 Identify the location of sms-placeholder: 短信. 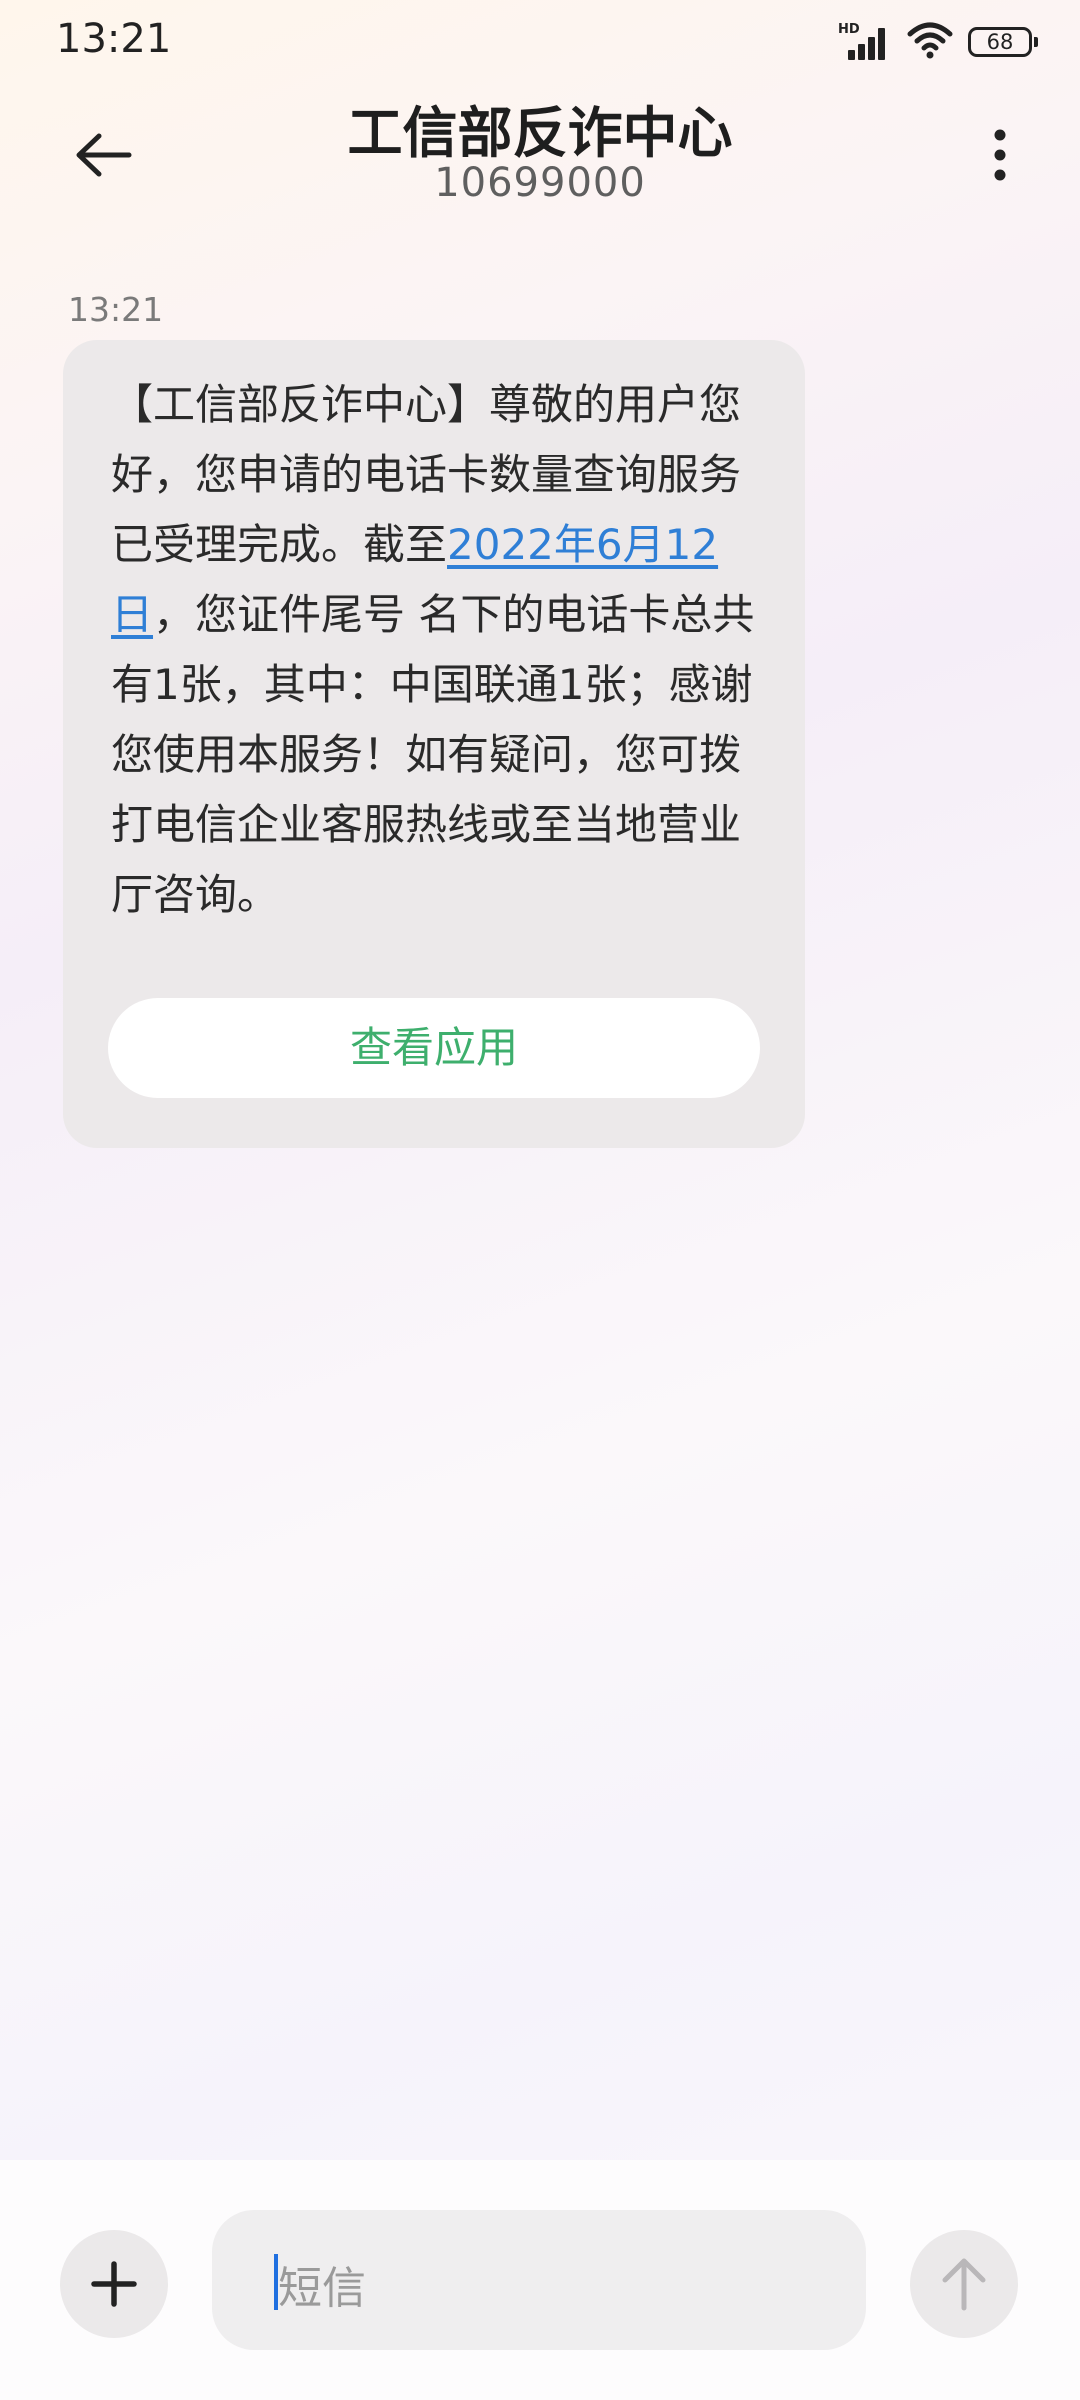
(322, 2288).